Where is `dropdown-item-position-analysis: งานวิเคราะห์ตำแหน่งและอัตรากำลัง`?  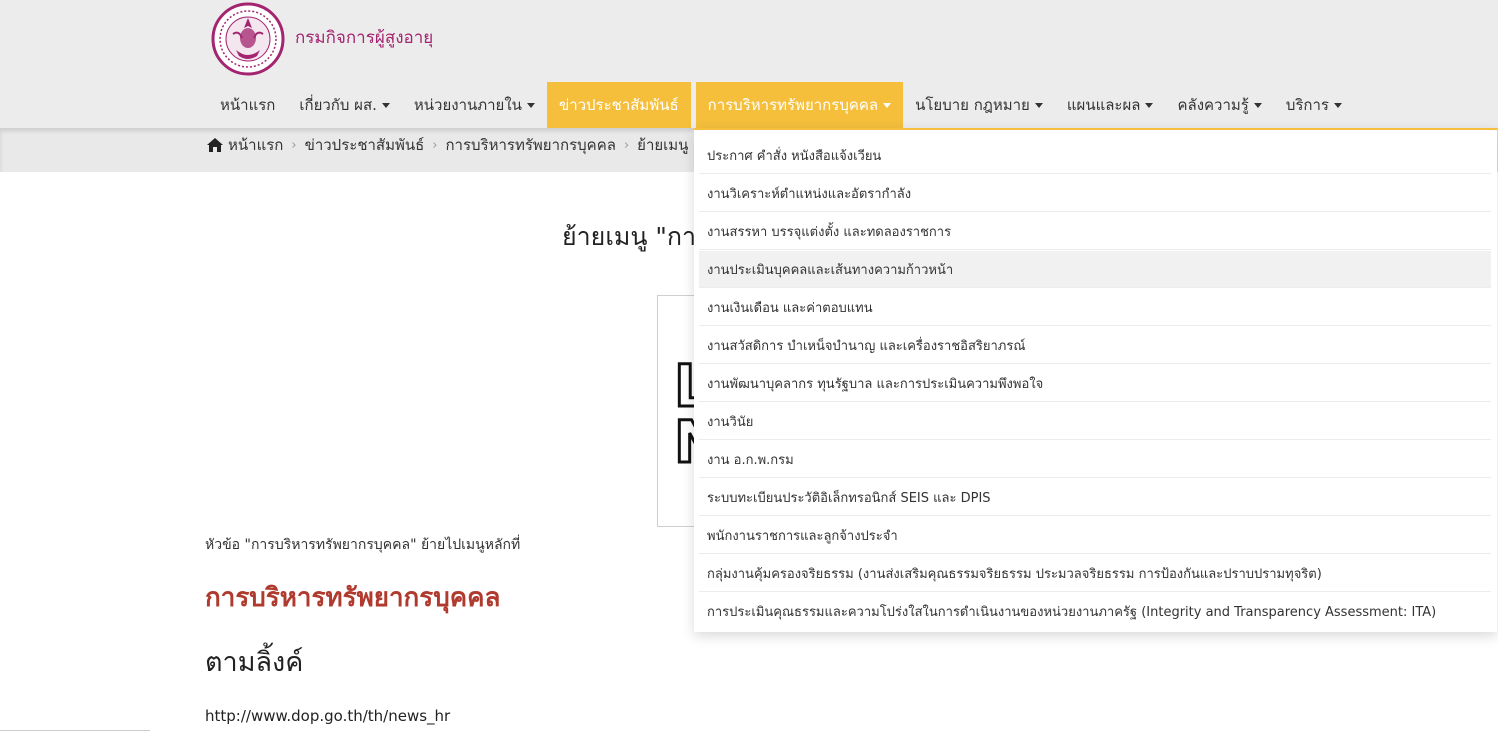
dropdown-item-position-analysis: งานวิเคราะห์ตำแหน่งและอัตรากำลัง is located at coordinates (1095, 193).